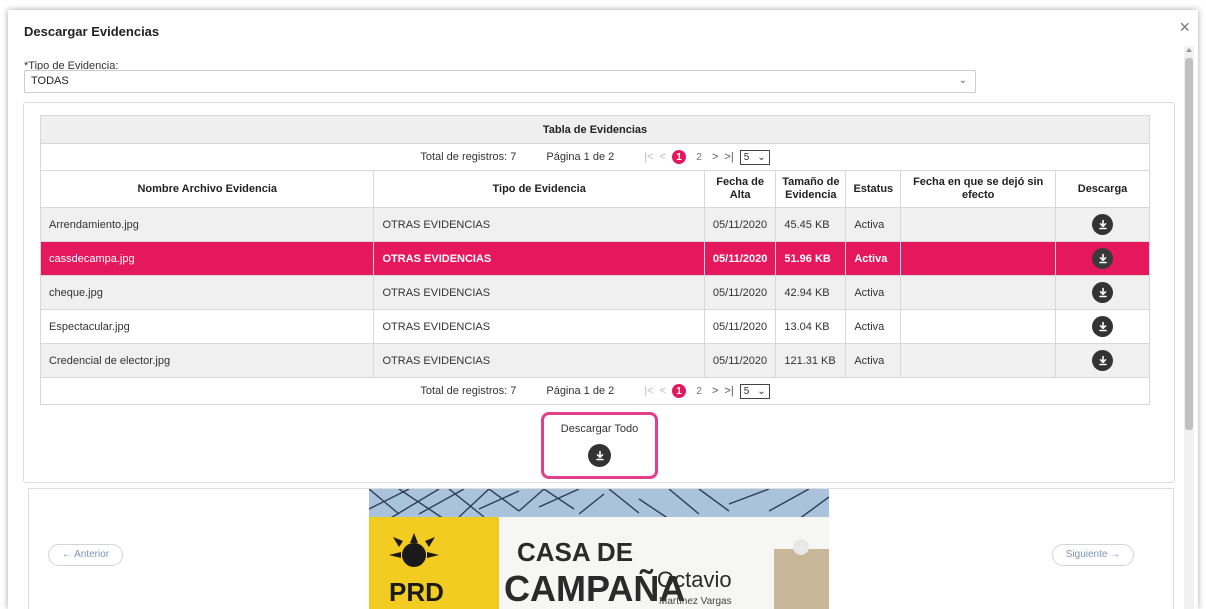  Describe the element at coordinates (599, 455) in the screenshot. I see `download-all-icon` at that location.